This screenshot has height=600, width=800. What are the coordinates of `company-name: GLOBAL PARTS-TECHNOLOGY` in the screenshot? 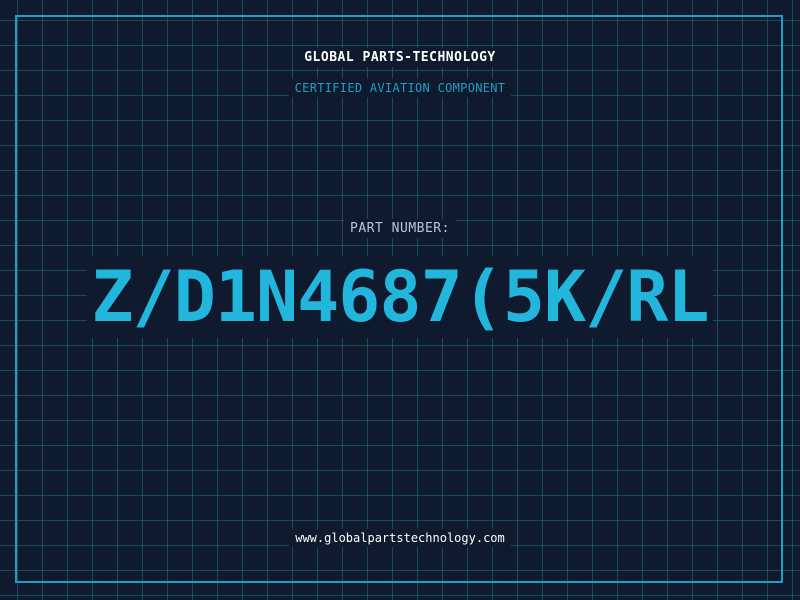 It's located at (400, 57).